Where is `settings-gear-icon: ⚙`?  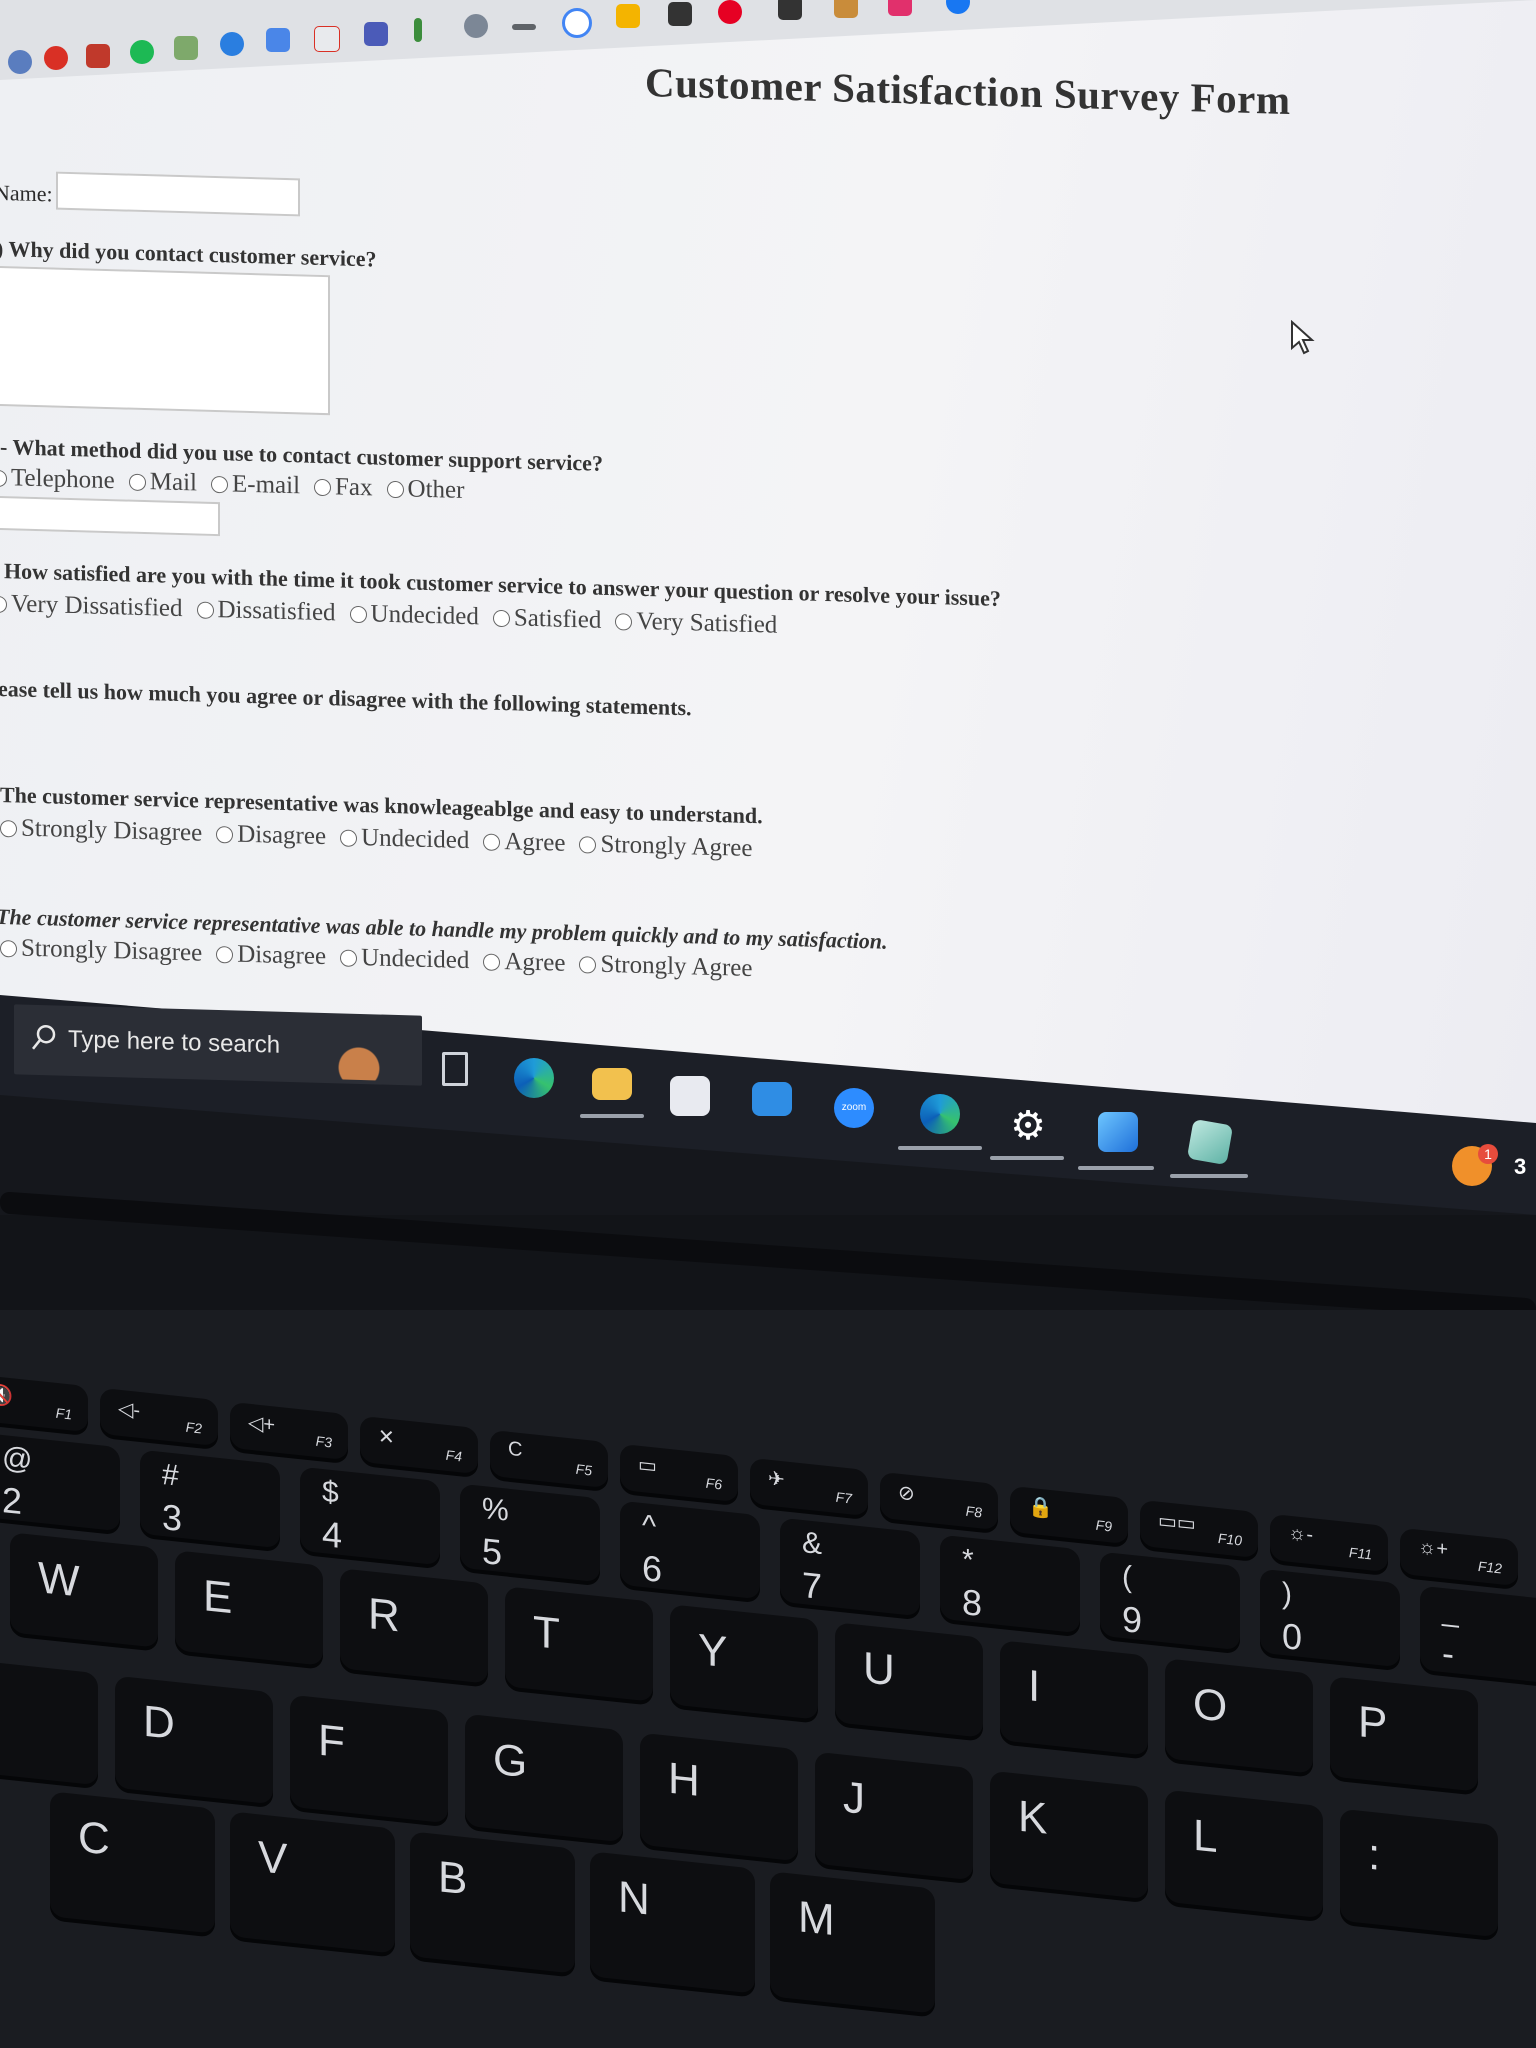
settings-gear-icon: ⚙ is located at coordinates (1028, 1126).